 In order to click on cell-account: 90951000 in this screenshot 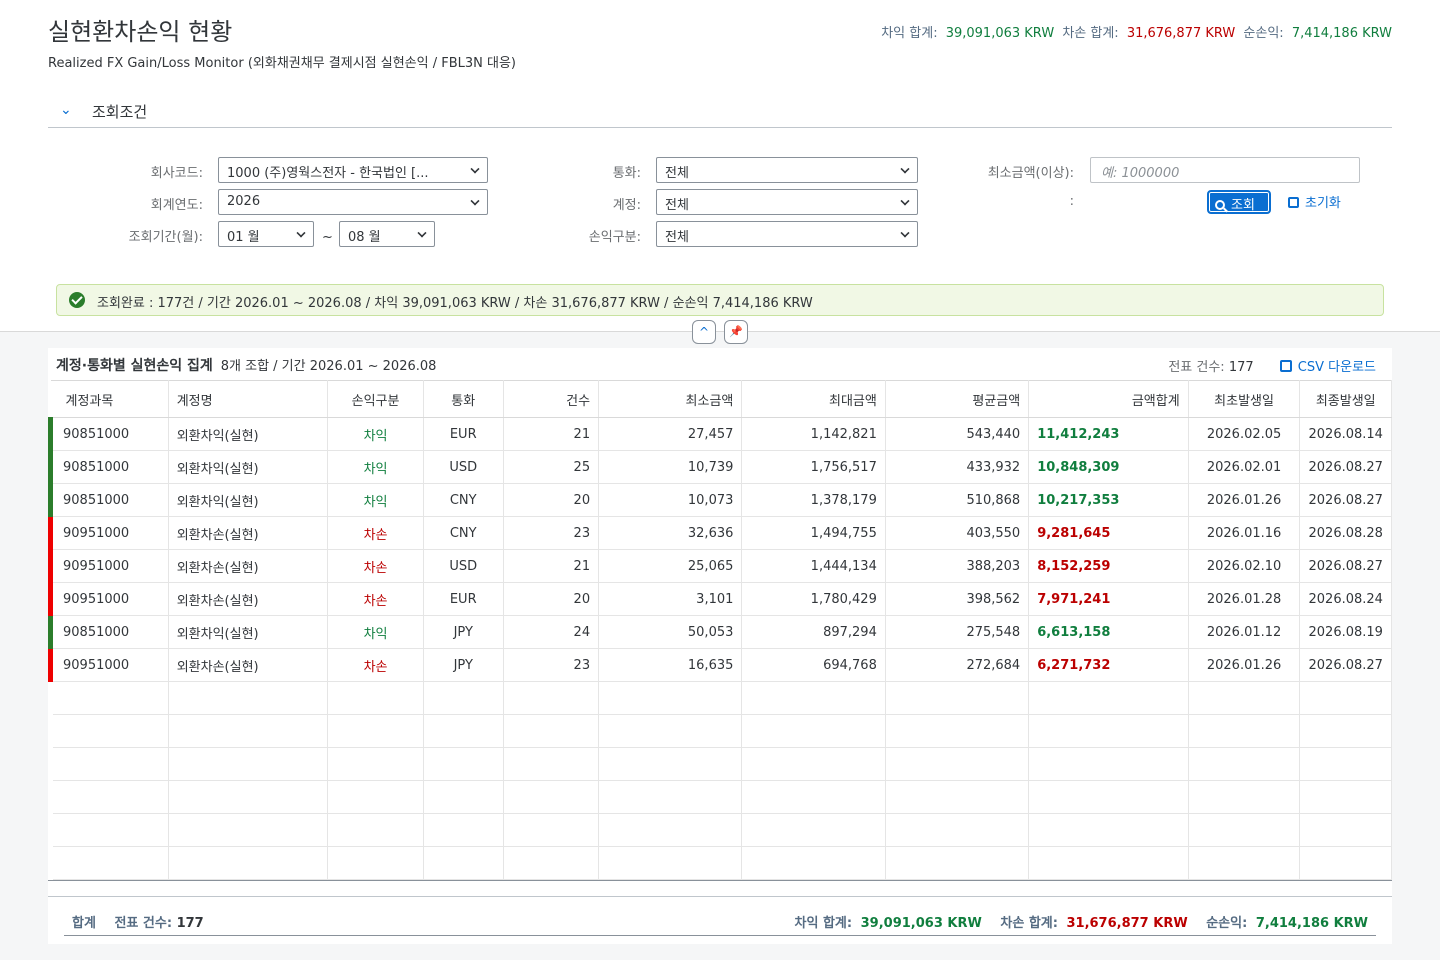, I will do `click(108, 533)`.